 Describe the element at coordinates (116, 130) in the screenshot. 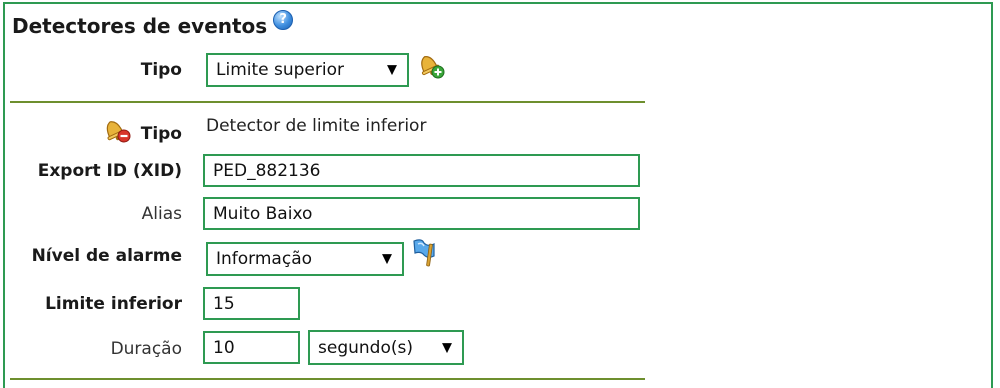

I see `bell-delete-icon` at that location.